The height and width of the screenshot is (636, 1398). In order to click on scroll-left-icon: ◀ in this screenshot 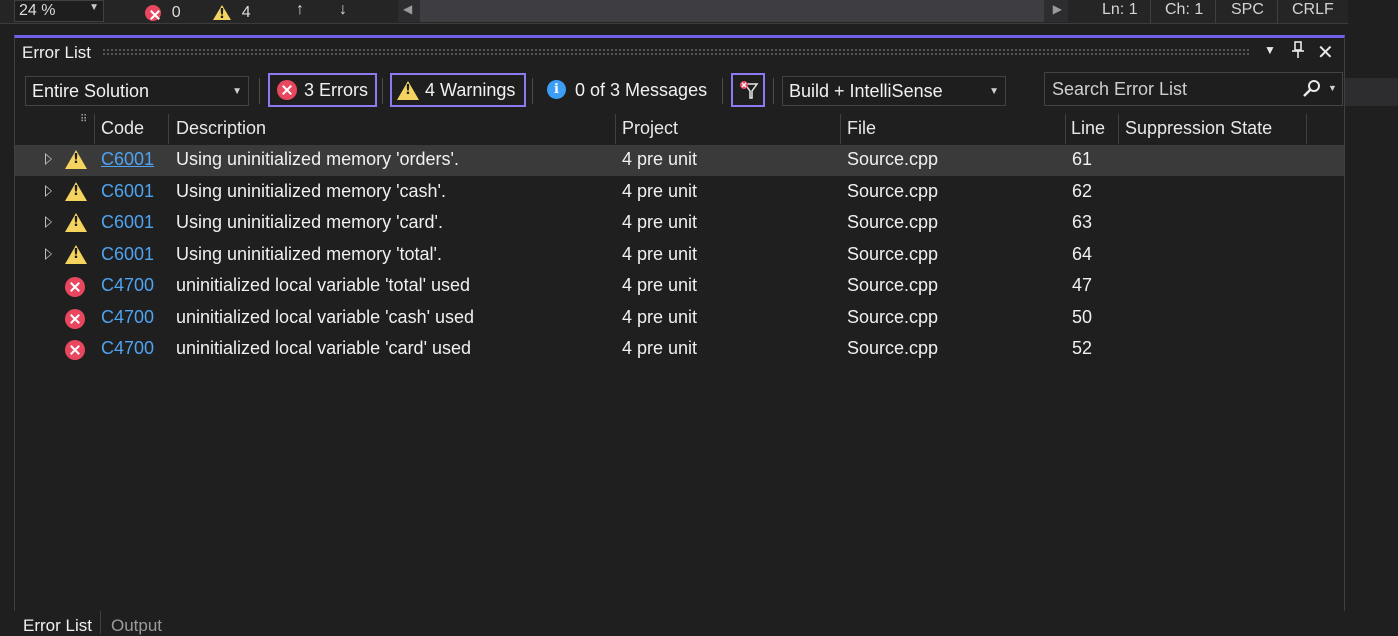, I will do `click(407, 9)`.